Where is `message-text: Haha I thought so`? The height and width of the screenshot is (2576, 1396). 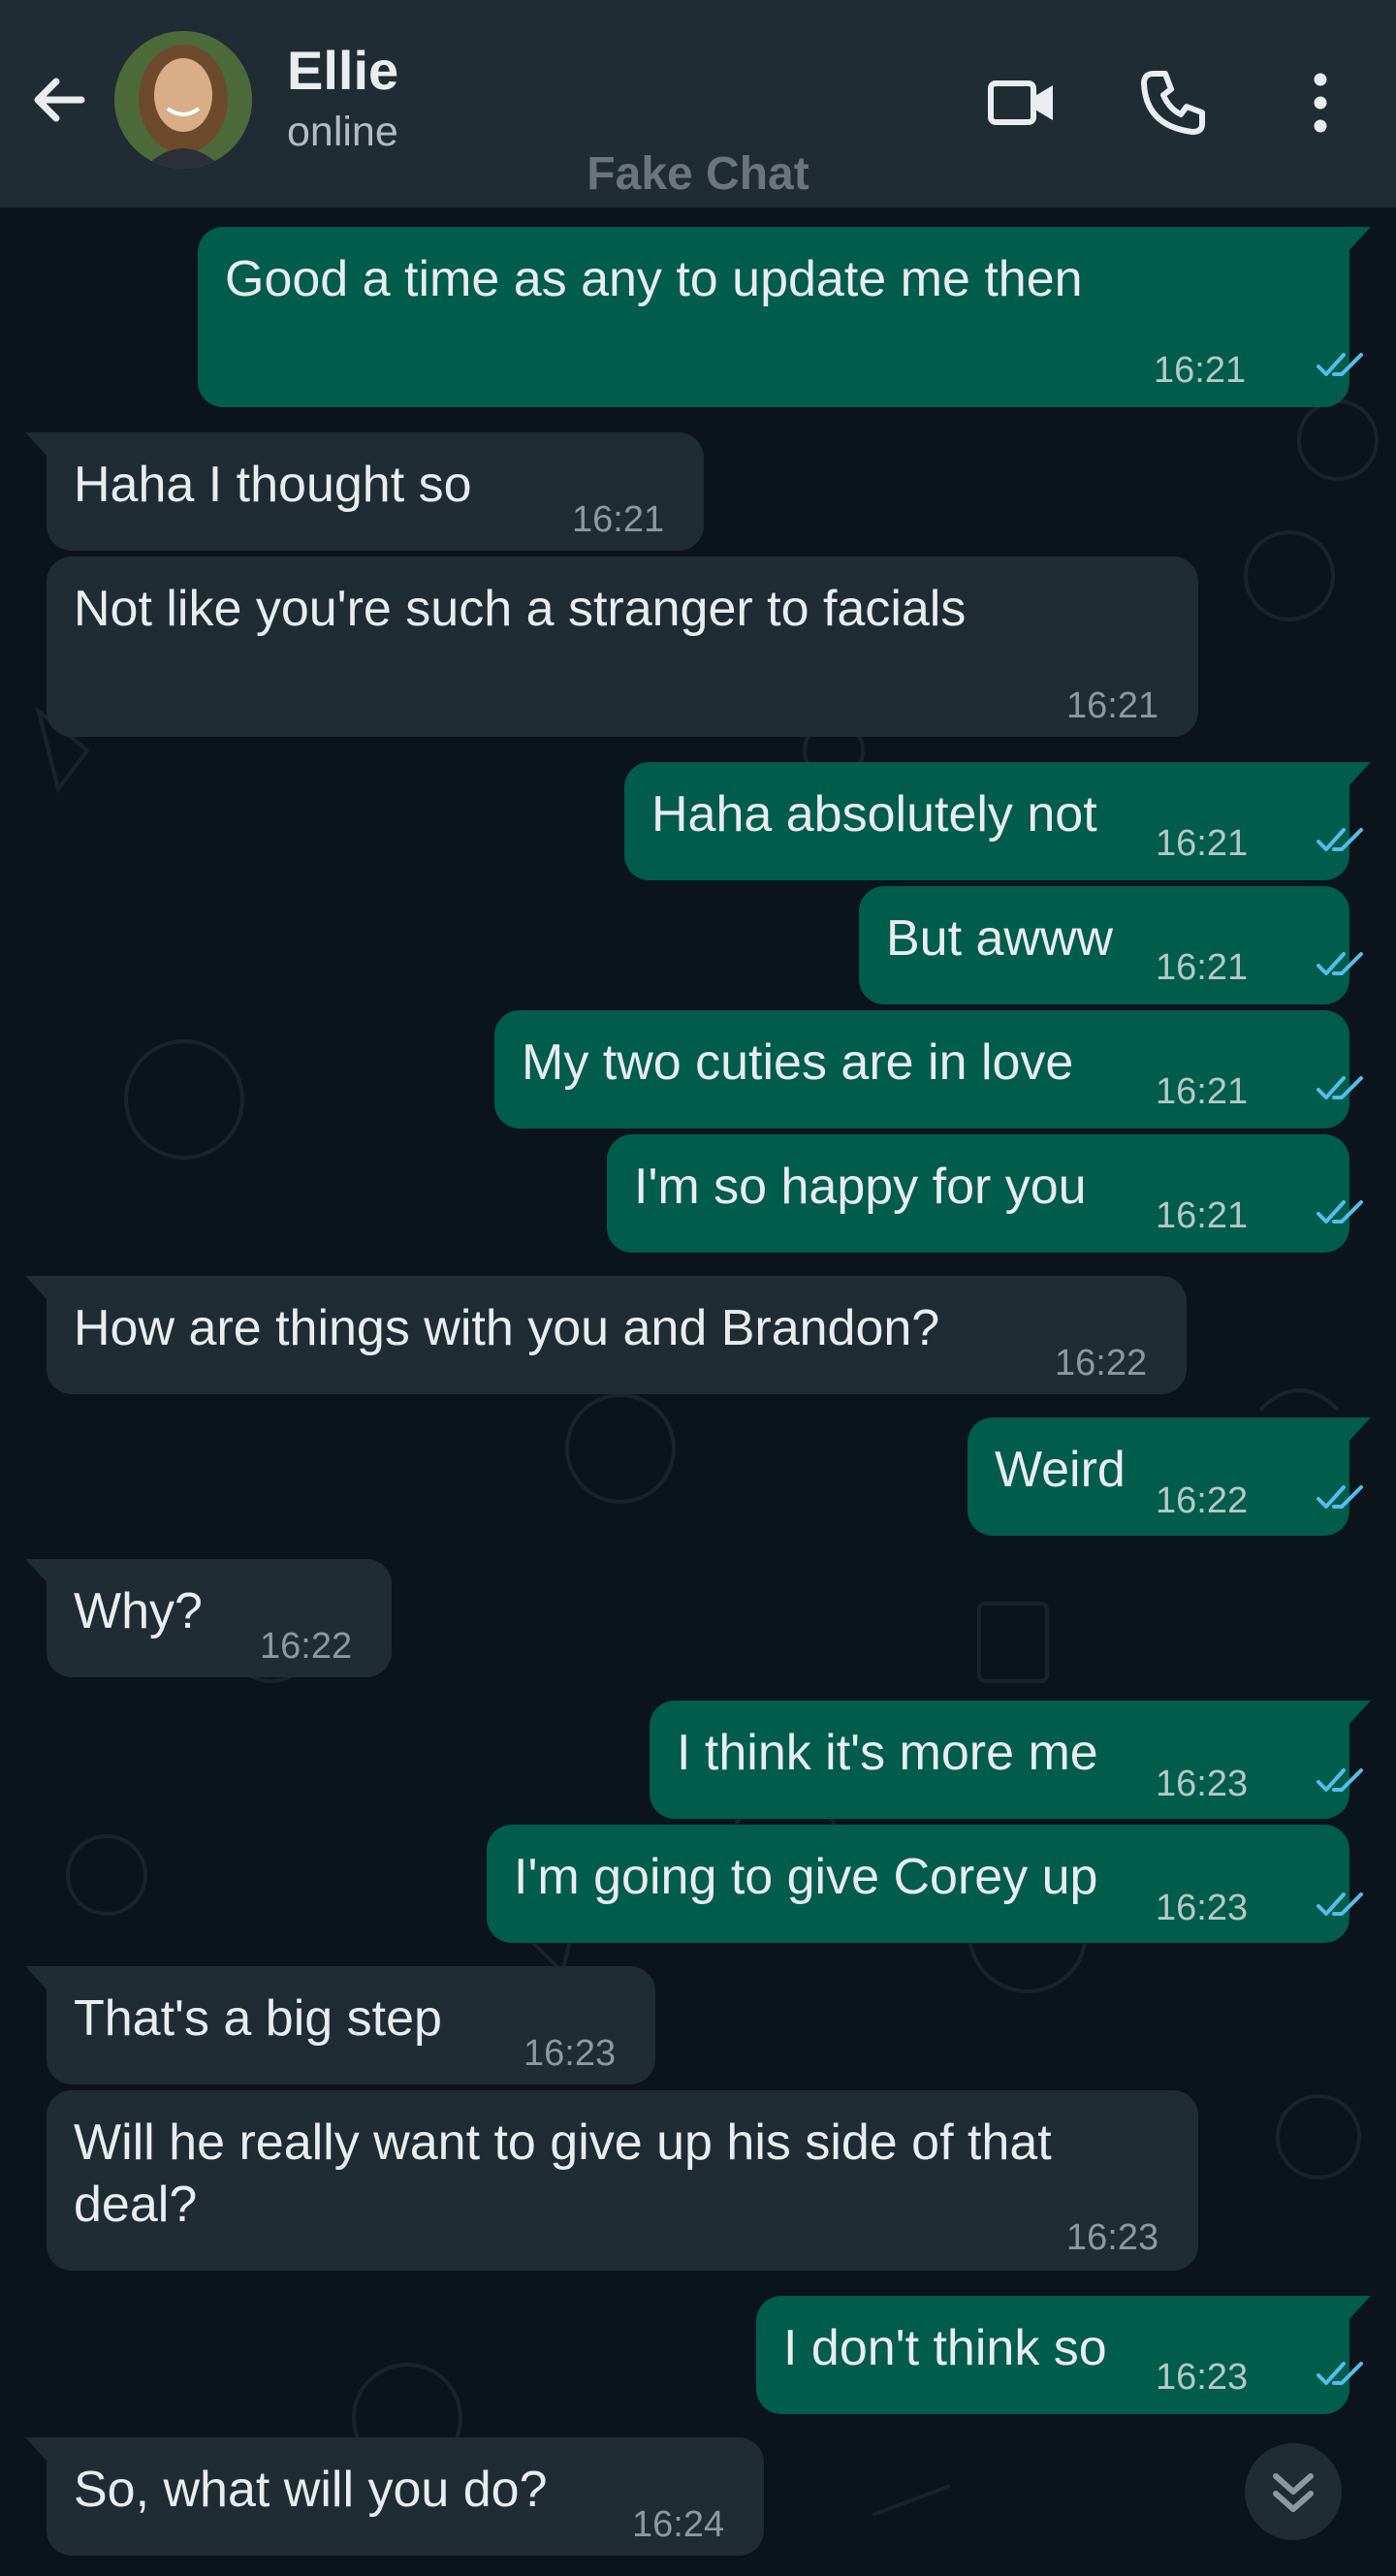 message-text: Haha I thought so is located at coordinates (273, 485).